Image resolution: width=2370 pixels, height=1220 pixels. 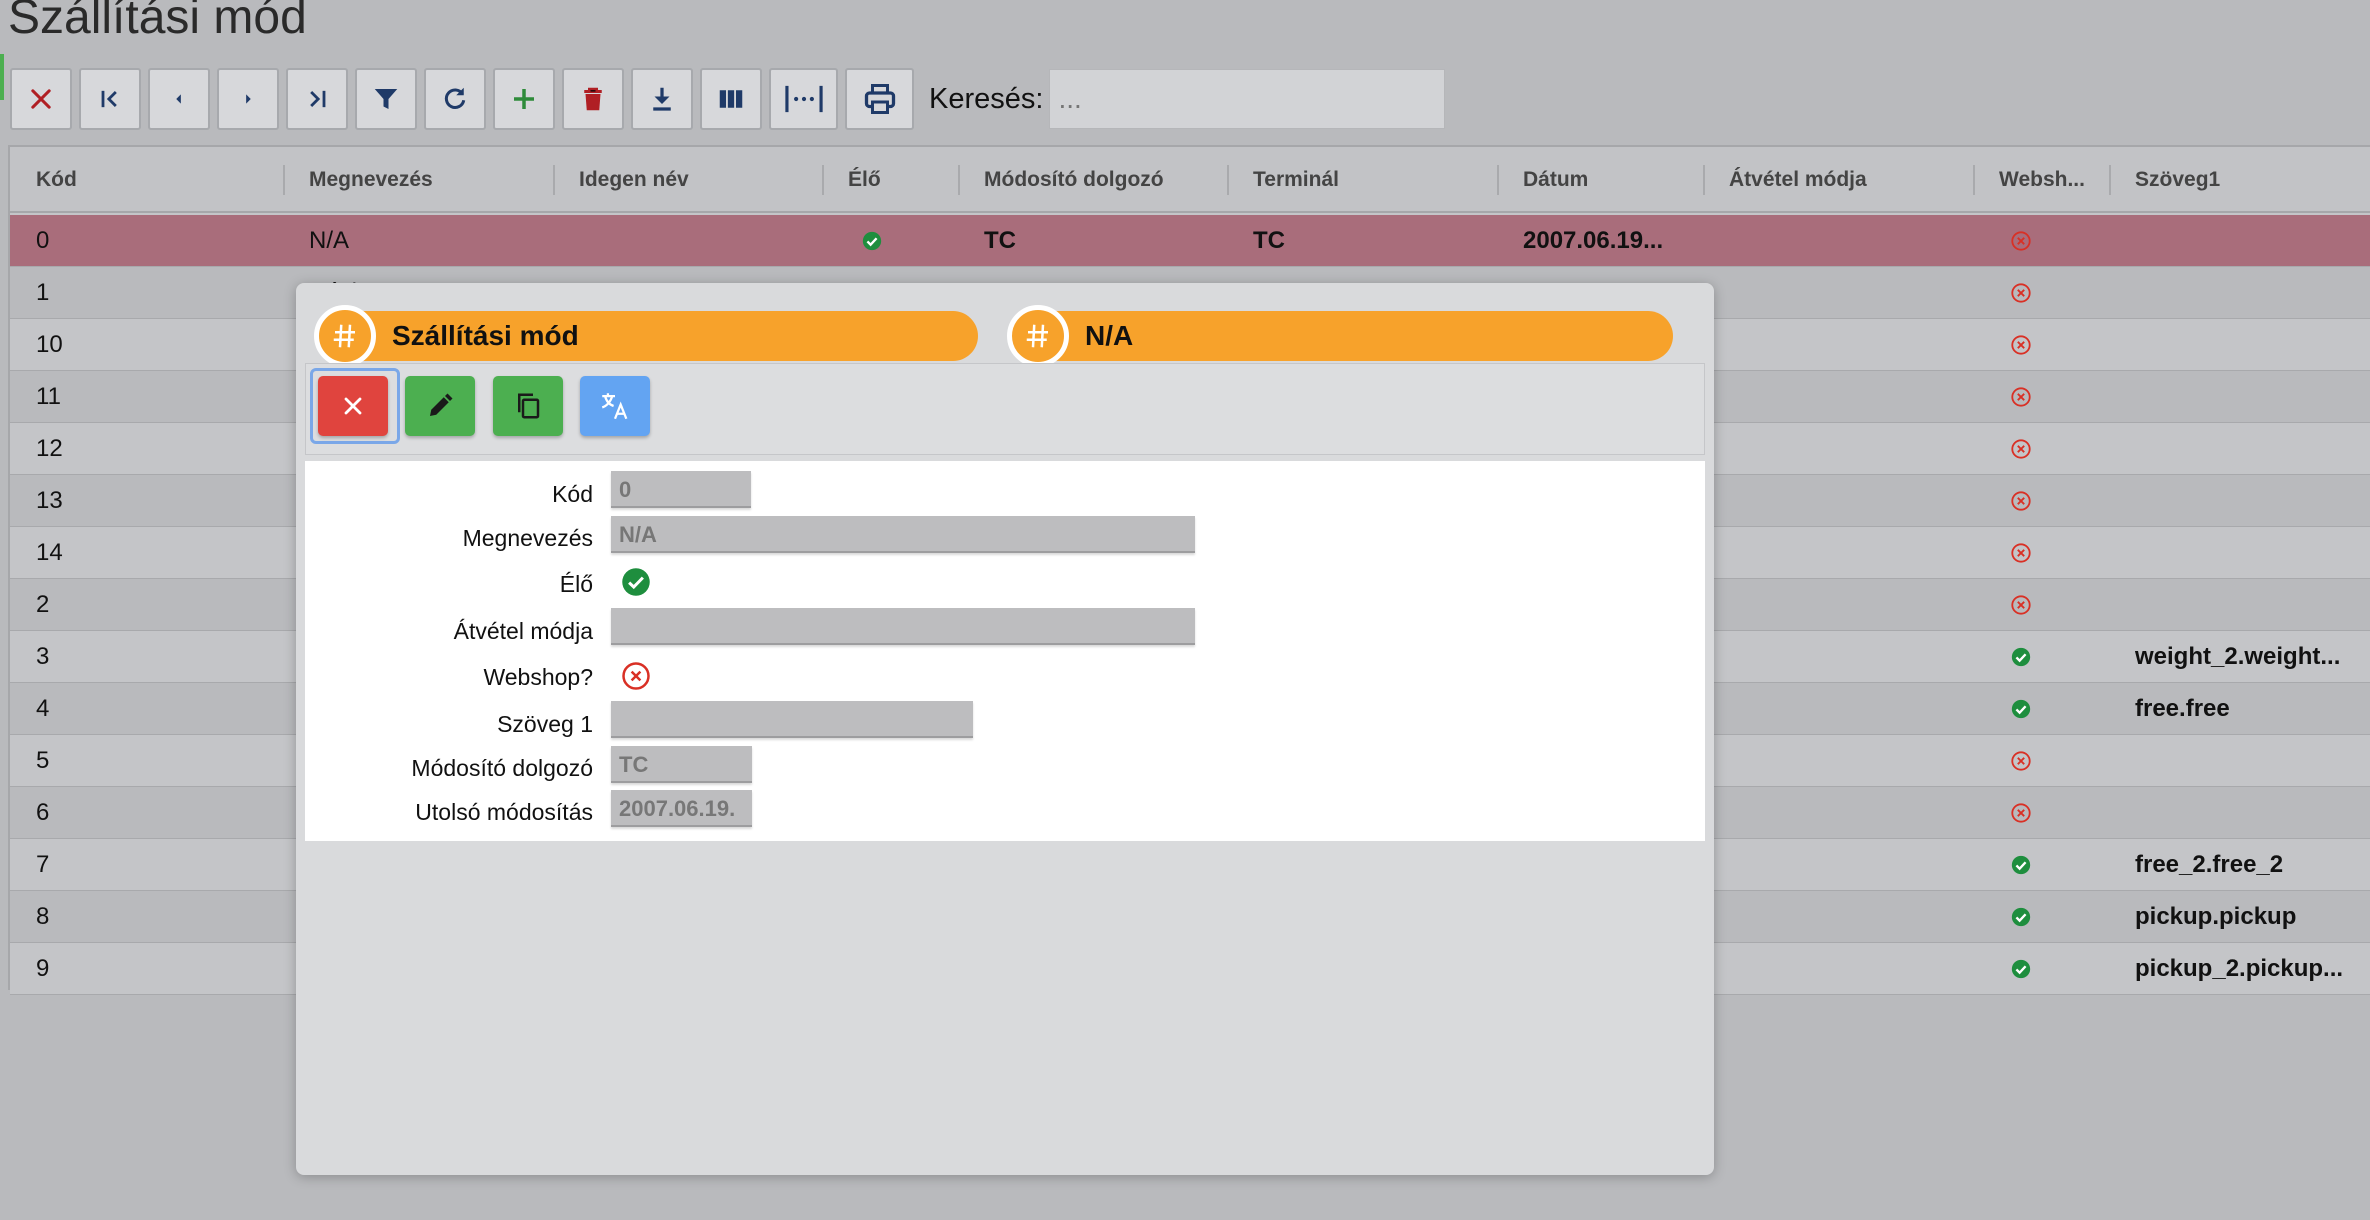 I want to click on utolso-modositas-field: 2007.06.19., so click(x=681, y=808).